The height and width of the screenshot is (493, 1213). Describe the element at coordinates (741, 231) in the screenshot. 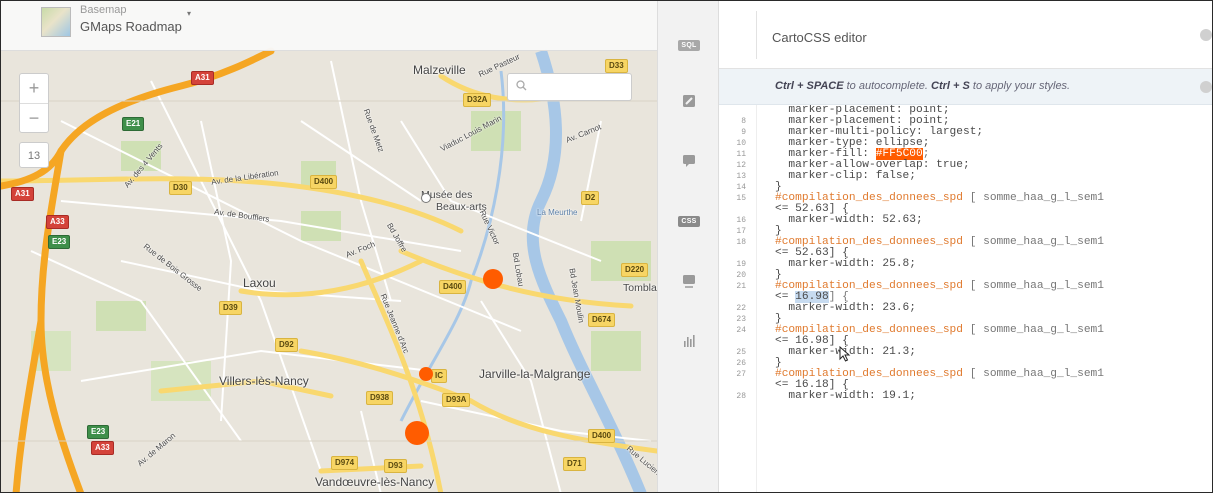

I see `line-number: 17` at that location.